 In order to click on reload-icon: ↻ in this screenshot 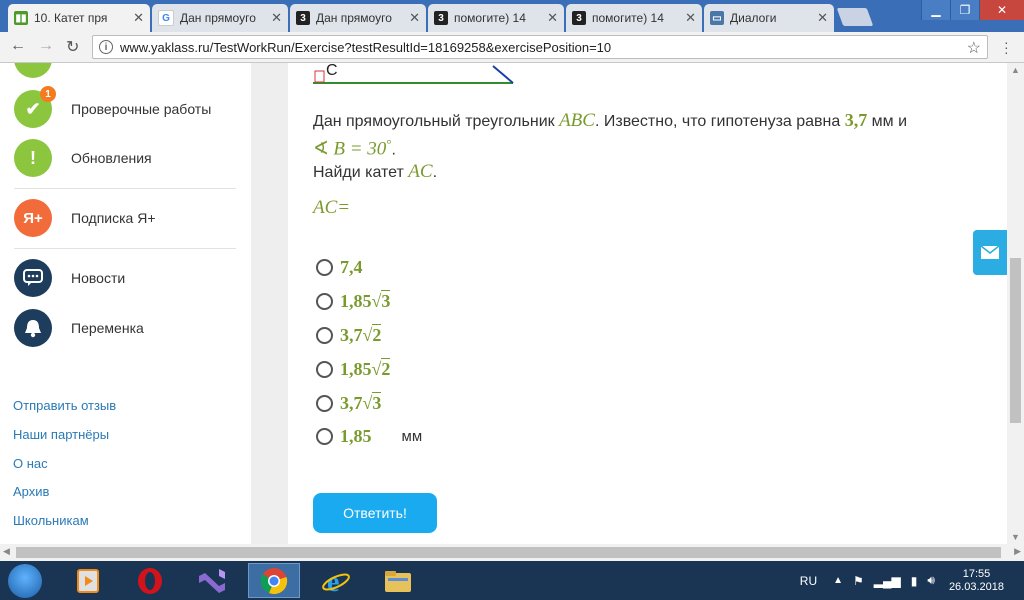, I will do `click(72, 47)`.